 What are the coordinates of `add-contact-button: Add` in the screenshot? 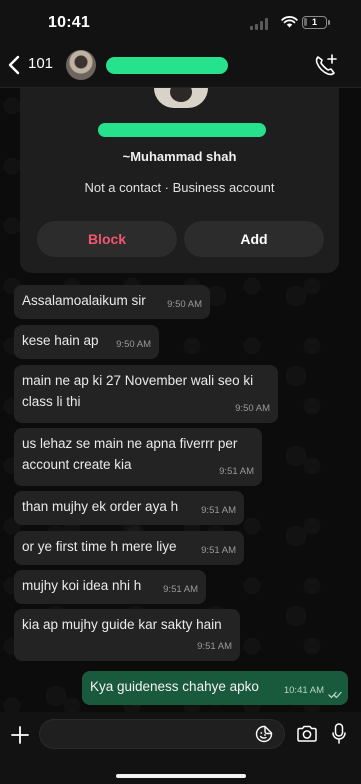 It's located at (254, 239).